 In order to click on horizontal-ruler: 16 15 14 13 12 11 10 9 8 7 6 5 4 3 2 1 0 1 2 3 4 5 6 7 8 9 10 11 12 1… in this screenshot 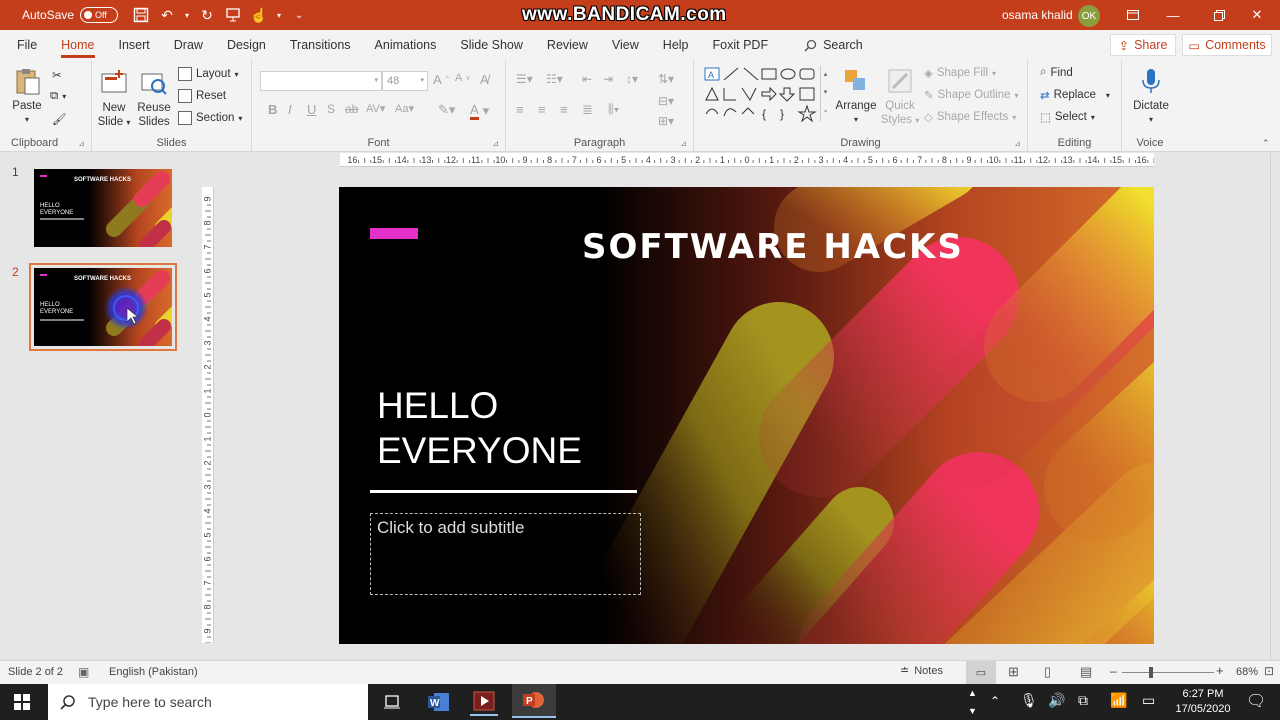, I will do `click(747, 160)`.